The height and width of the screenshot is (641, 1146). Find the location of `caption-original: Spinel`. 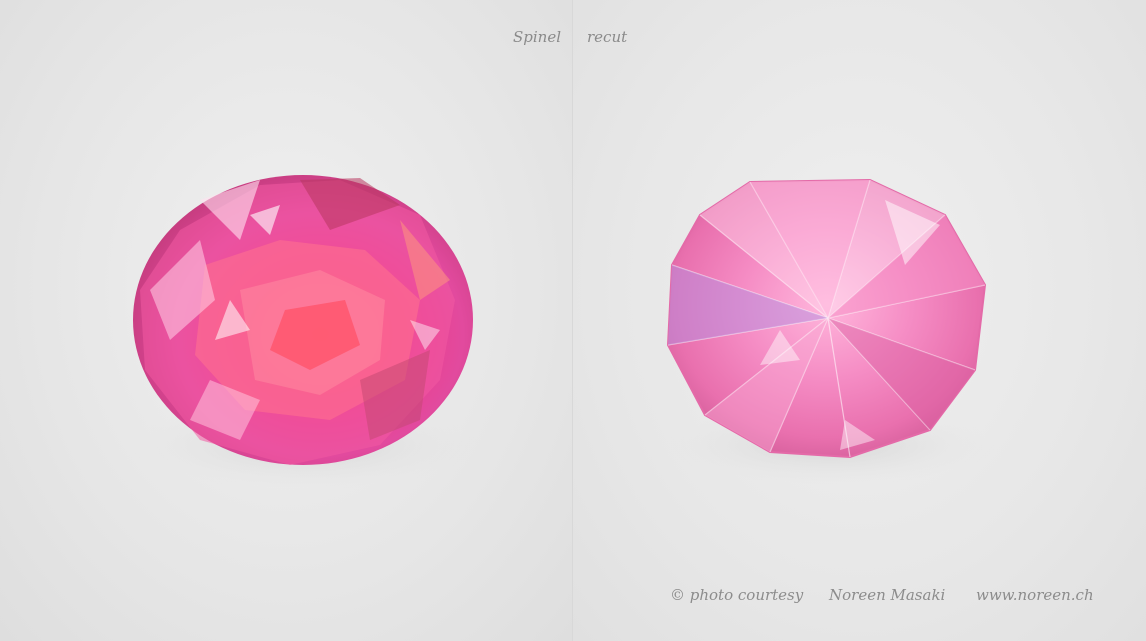

caption-original: Spinel is located at coordinates (537, 37).